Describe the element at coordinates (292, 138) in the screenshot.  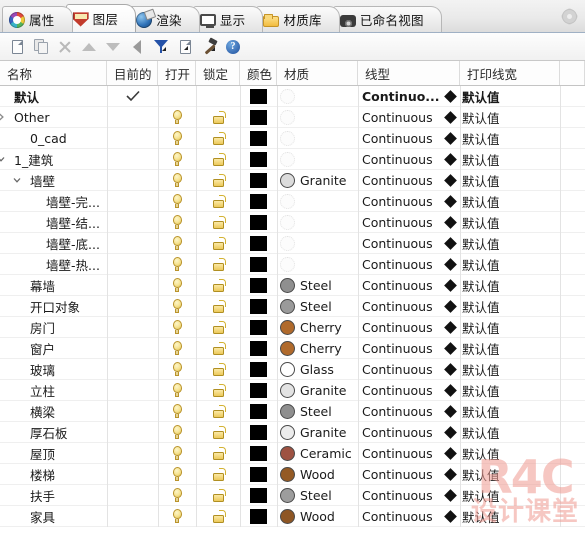
I see `table-row: 0_cad Continuous 默认值` at that location.